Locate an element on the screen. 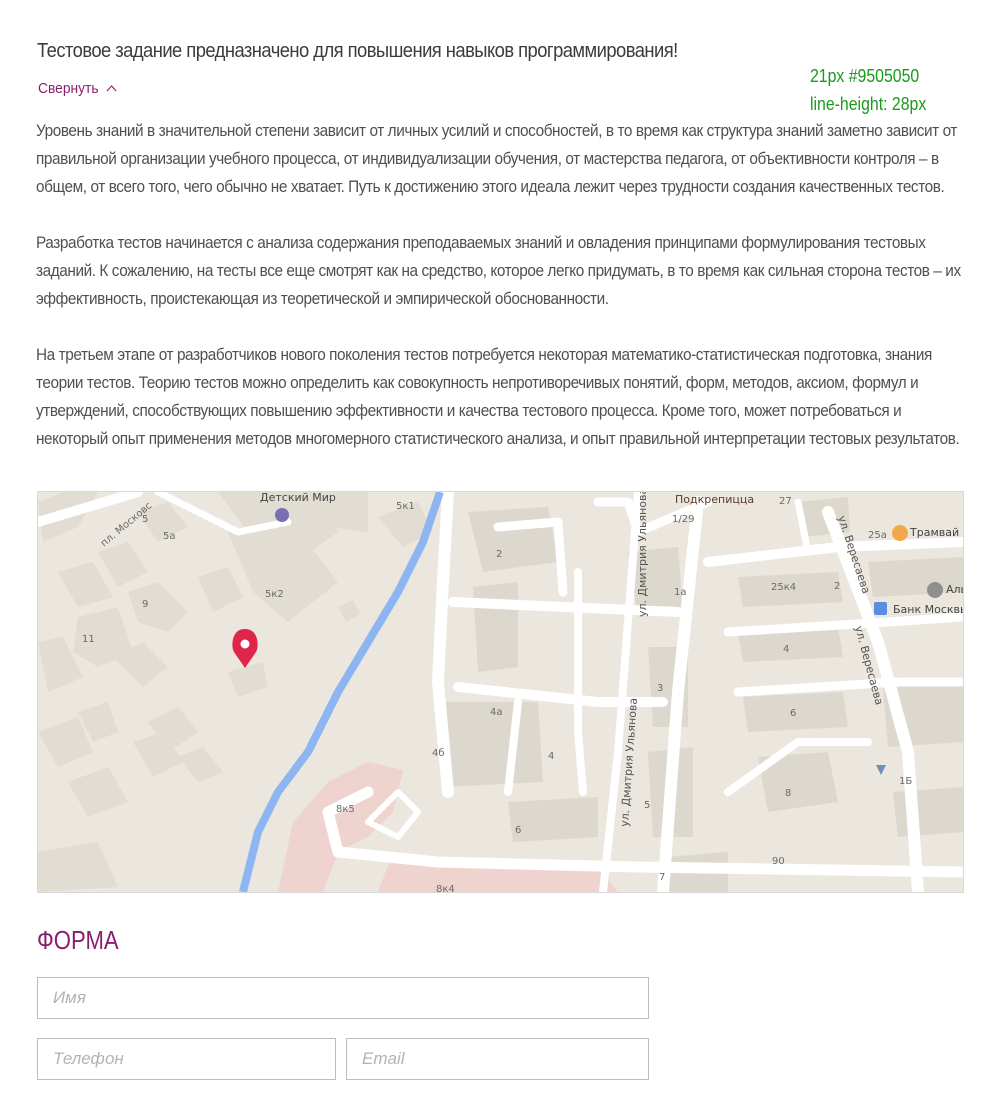 This screenshot has width=1000, height=1100. annotation-line-height: line-height: 28px is located at coordinates (868, 104).